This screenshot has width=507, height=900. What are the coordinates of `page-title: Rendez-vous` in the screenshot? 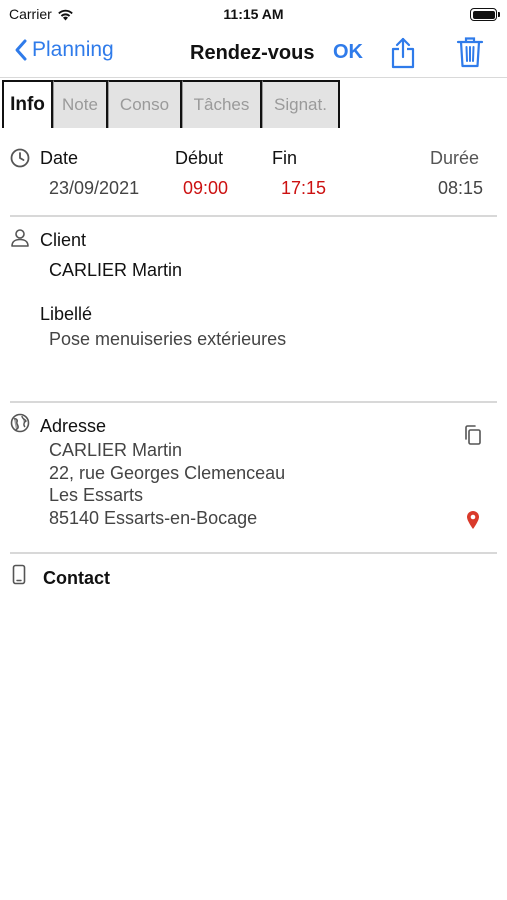 It's located at (252, 53).